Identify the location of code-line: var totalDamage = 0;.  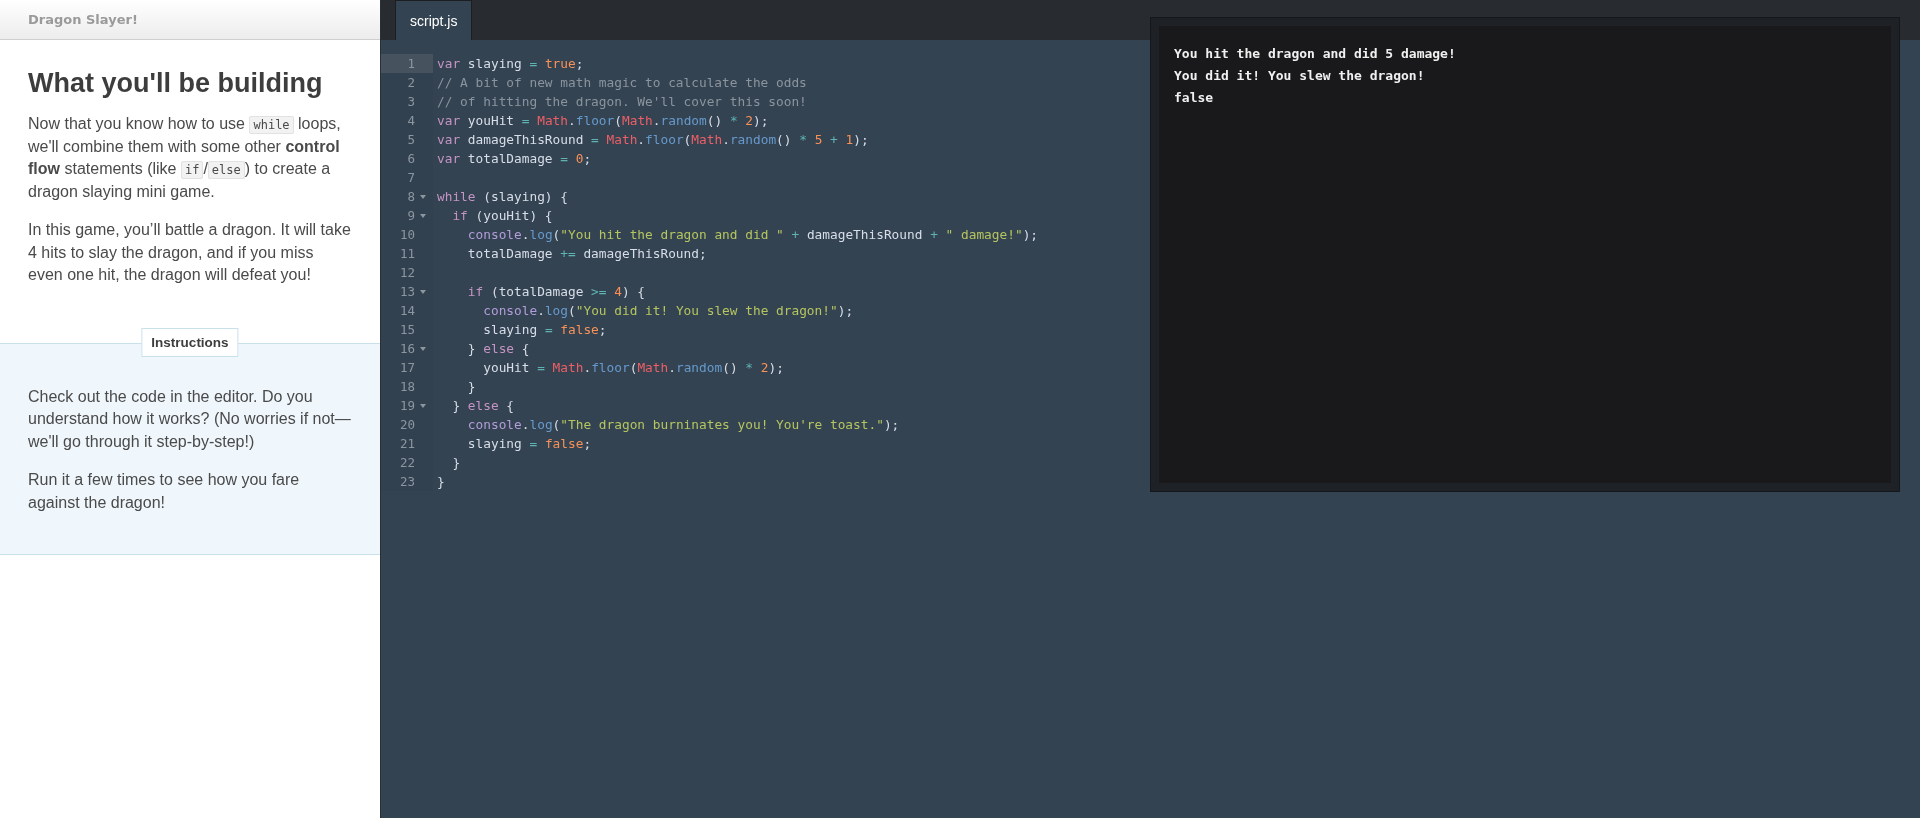
(514, 159).